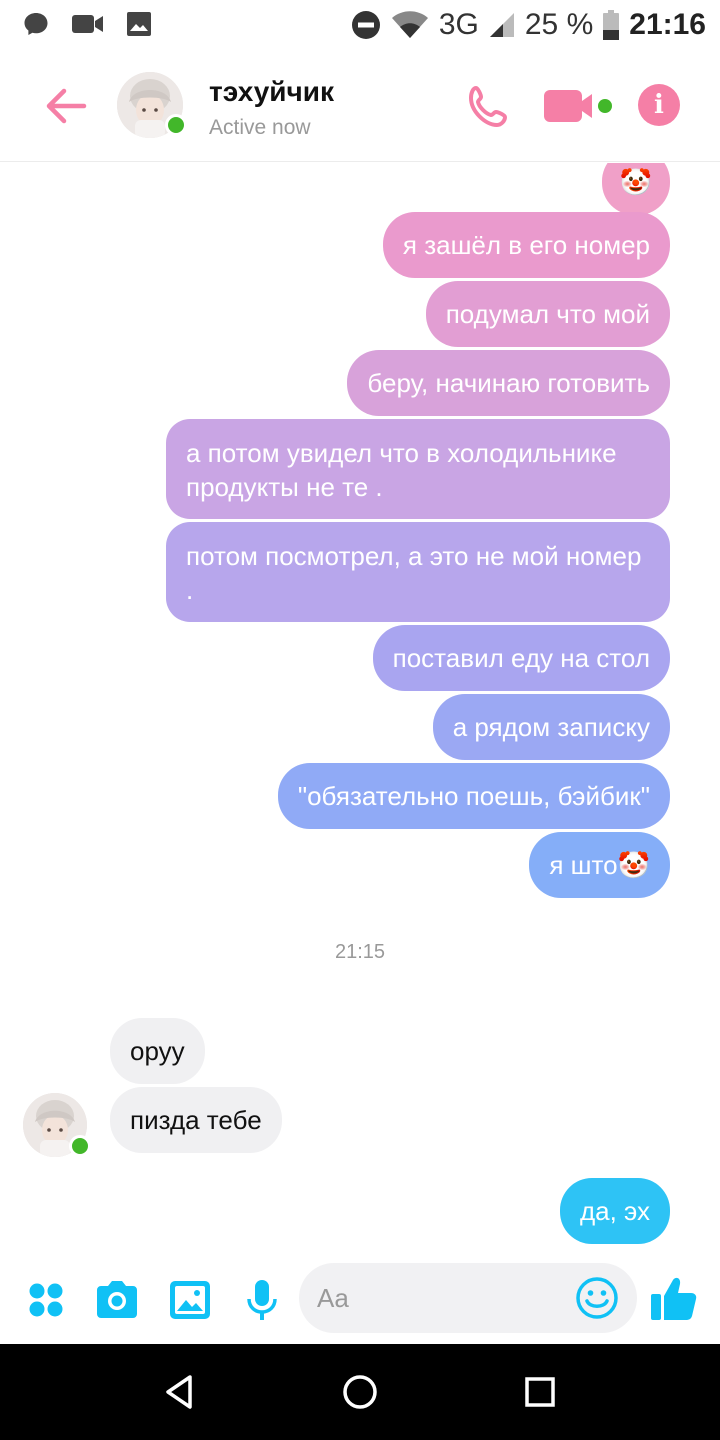  I want to click on home-circle-icon, so click(360, 1392).